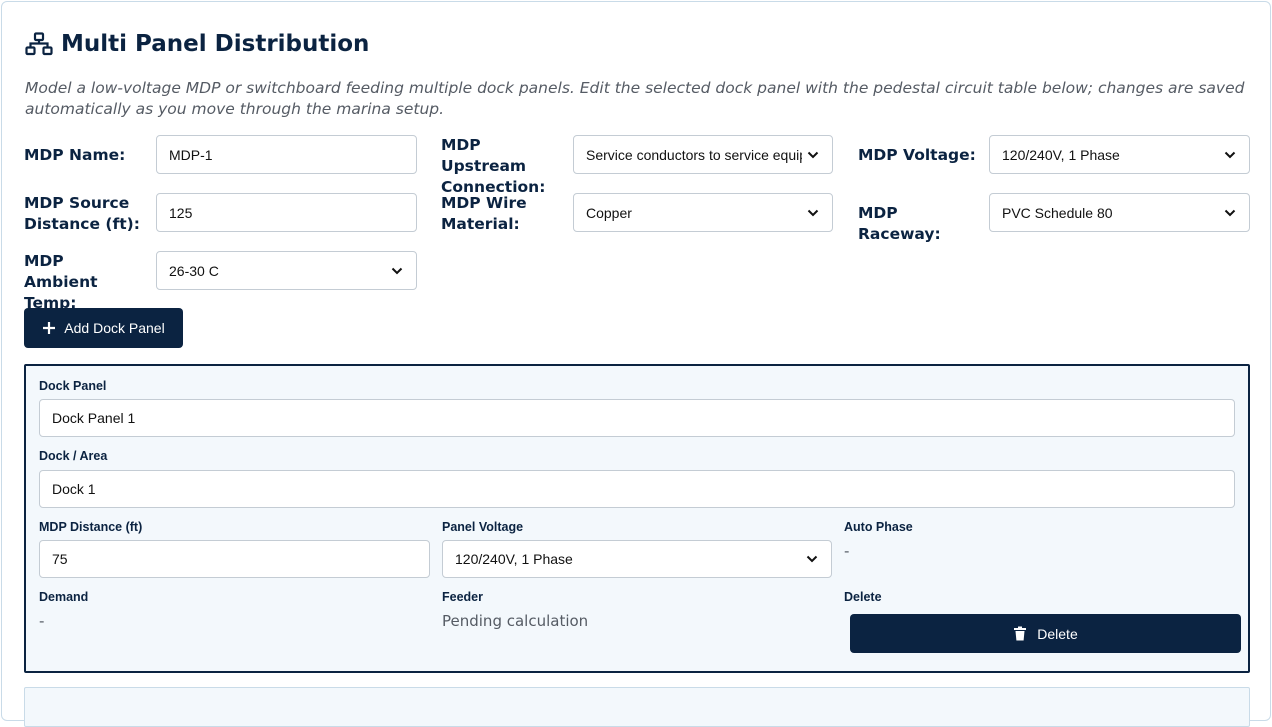 Image resolution: width=1272 pixels, height=727 pixels. Describe the element at coordinates (286, 270) in the screenshot. I see `mdp-ambient-select: 26-30 C` at that location.